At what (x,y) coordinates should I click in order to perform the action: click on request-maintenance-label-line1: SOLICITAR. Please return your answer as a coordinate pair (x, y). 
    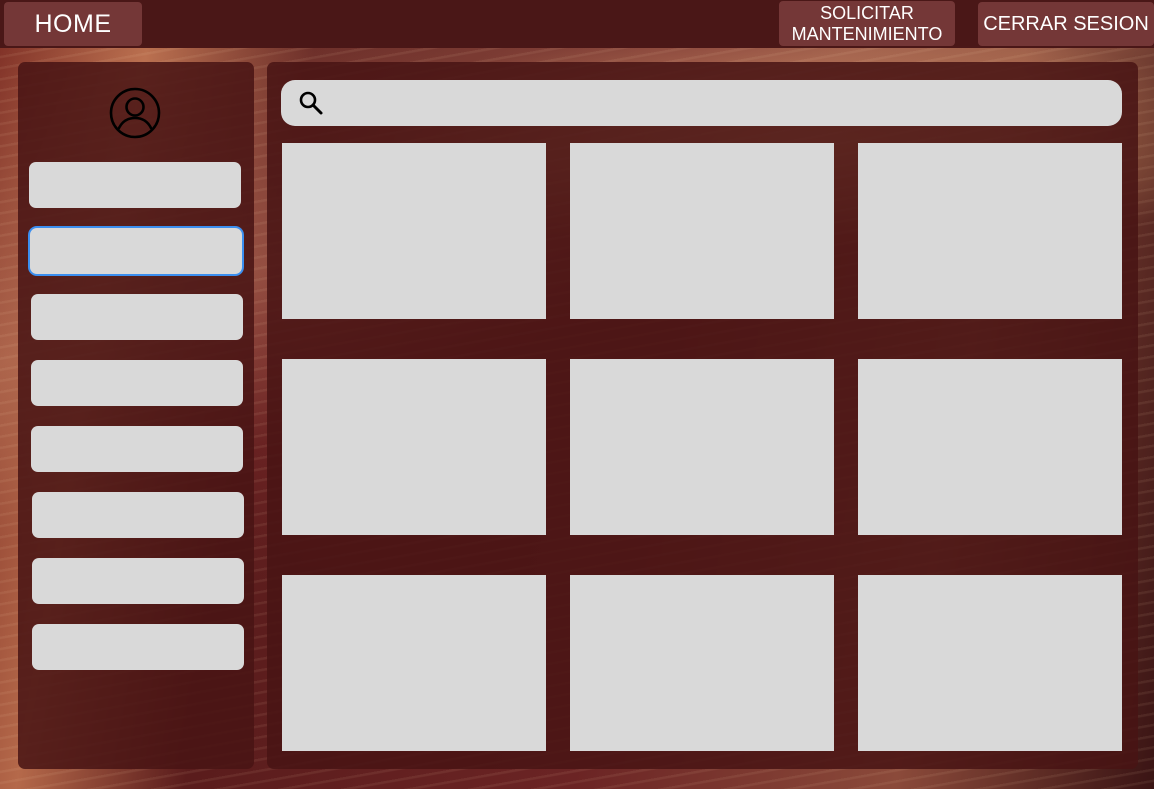
    Looking at the image, I should click on (867, 12).